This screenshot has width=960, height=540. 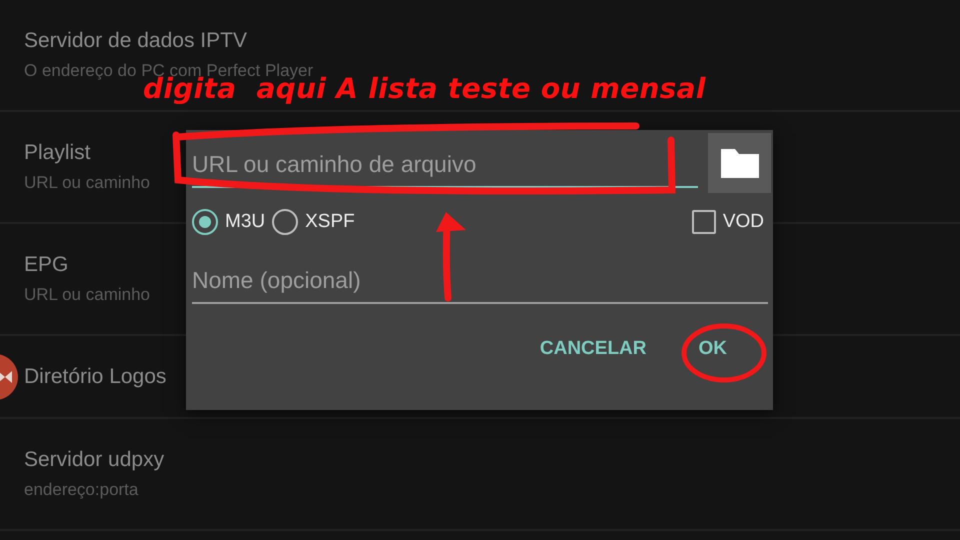 I want to click on folder-button, so click(x=739, y=163).